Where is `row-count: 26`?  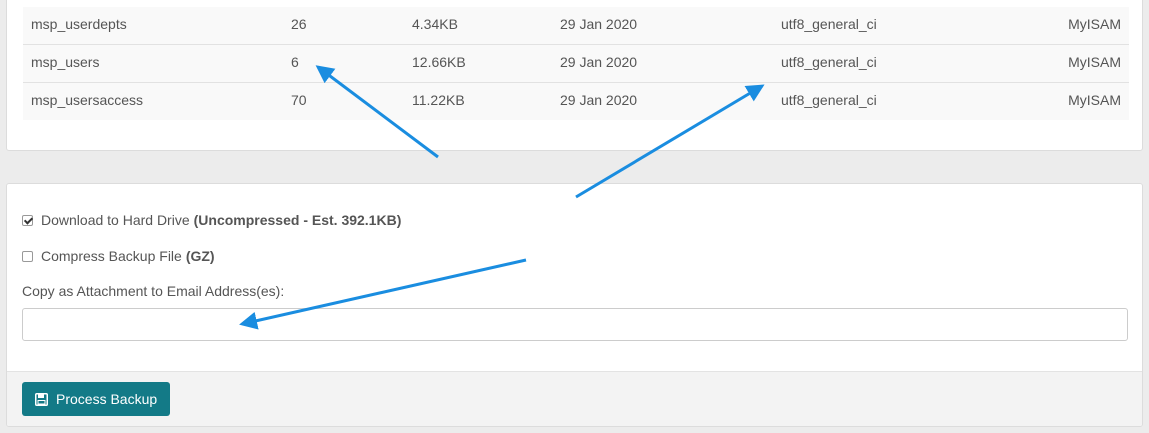
row-count: 26 is located at coordinates (299, 24).